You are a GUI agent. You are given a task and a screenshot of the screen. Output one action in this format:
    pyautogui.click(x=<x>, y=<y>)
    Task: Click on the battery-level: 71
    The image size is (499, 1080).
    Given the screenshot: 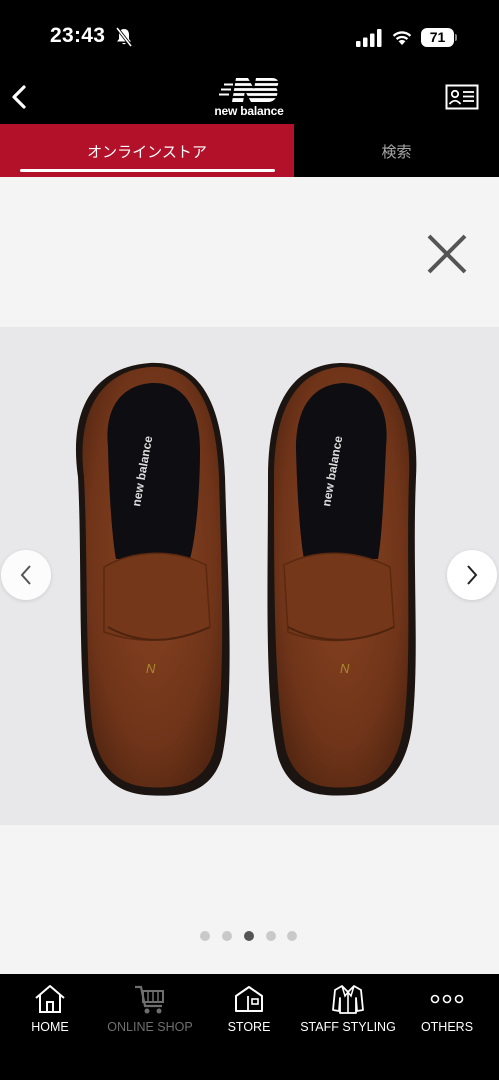 What is the action you would take?
    pyautogui.click(x=437, y=37)
    